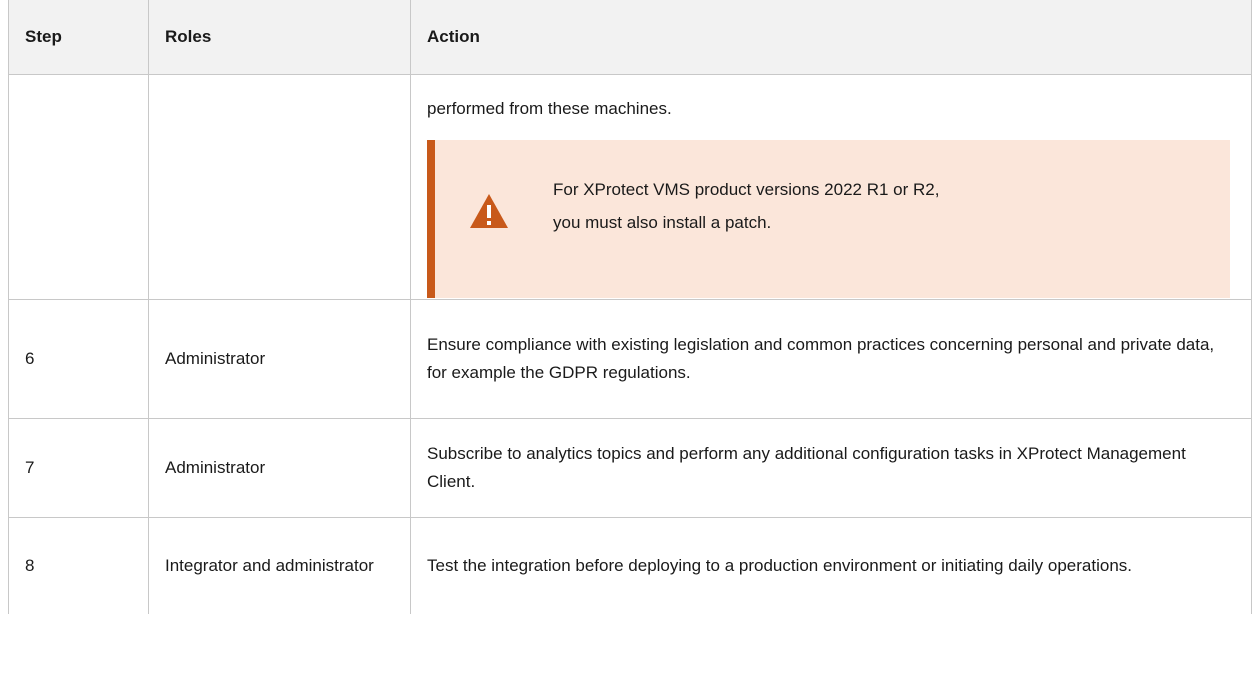  Describe the element at coordinates (78, 37) in the screenshot. I see `header-step: Step` at that location.